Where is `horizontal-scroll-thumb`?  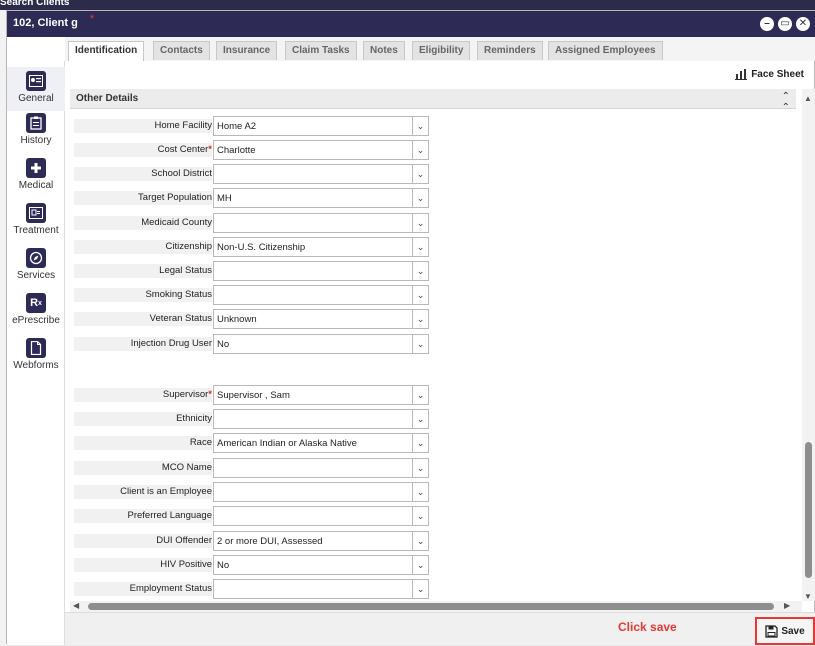 horizontal-scroll-thumb is located at coordinates (431, 606).